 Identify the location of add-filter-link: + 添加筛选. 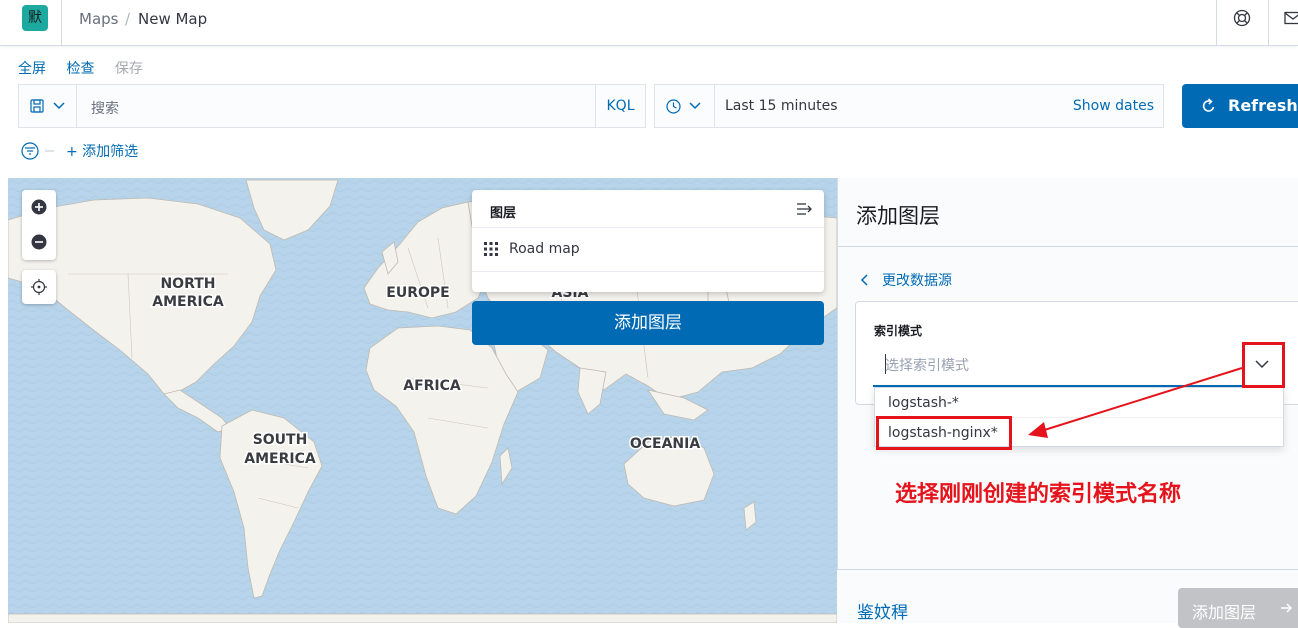
(102, 151).